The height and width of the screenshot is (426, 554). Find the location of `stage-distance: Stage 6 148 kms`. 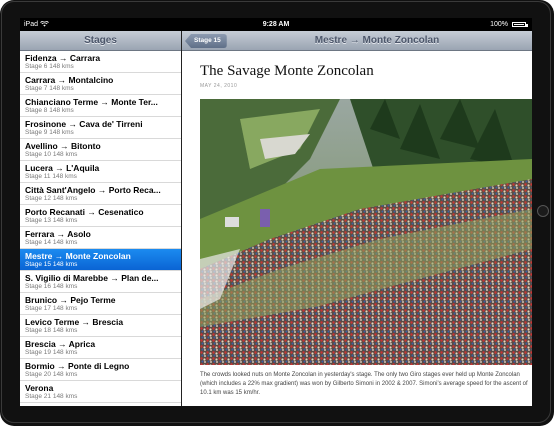

stage-distance: Stage 6 148 kms is located at coordinates (49, 66).